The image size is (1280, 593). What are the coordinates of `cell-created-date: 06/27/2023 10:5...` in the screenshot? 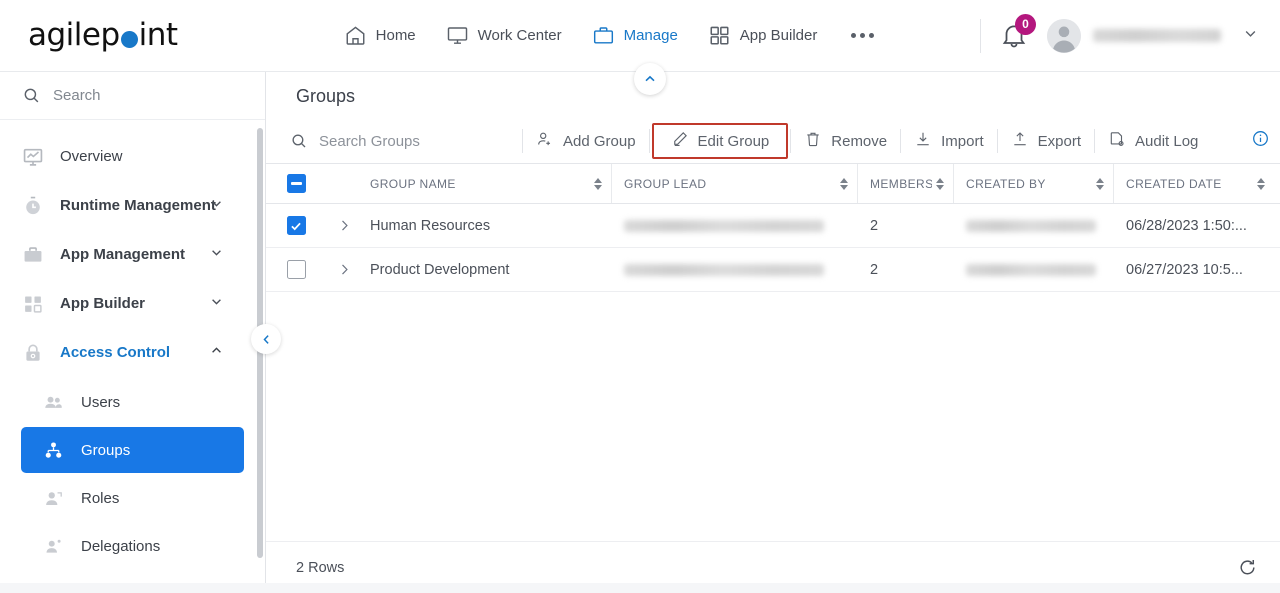 It's located at (1184, 269).